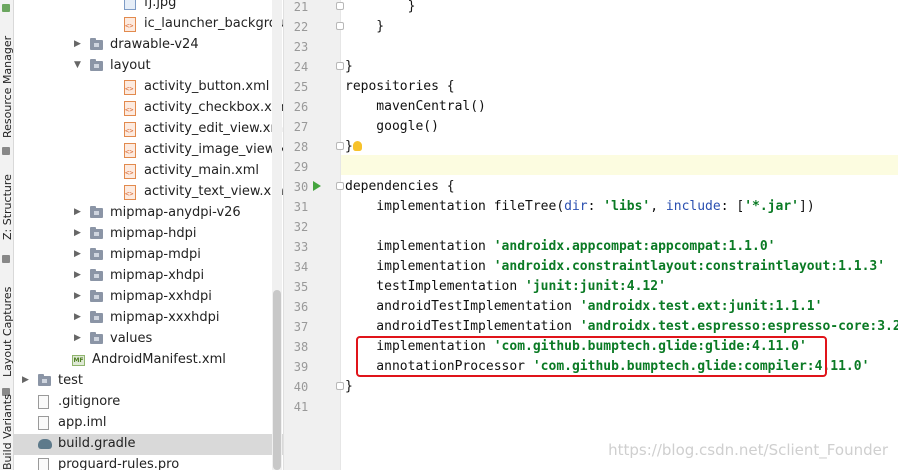 The image size is (898, 470). I want to click on tree-item: proguard-rules.pro, so click(148, 462).